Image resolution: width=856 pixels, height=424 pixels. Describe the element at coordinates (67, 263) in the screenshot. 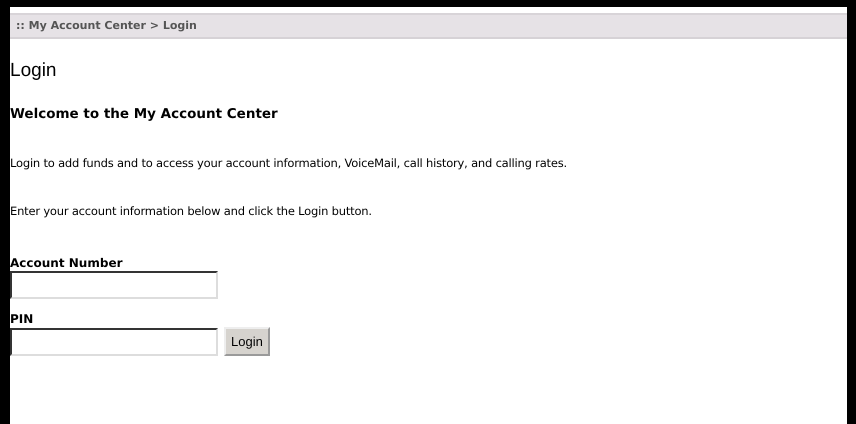

I see `field-label: Account Number` at that location.